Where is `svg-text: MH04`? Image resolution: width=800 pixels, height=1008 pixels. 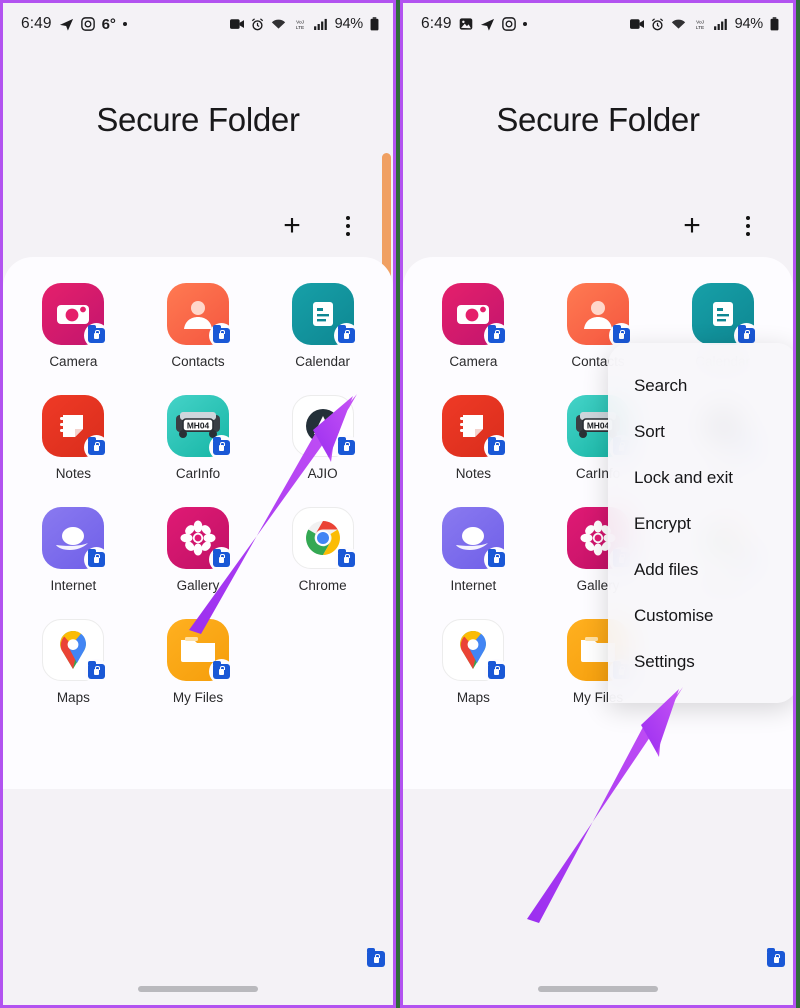
svg-text: MH04 is located at coordinates (198, 426).